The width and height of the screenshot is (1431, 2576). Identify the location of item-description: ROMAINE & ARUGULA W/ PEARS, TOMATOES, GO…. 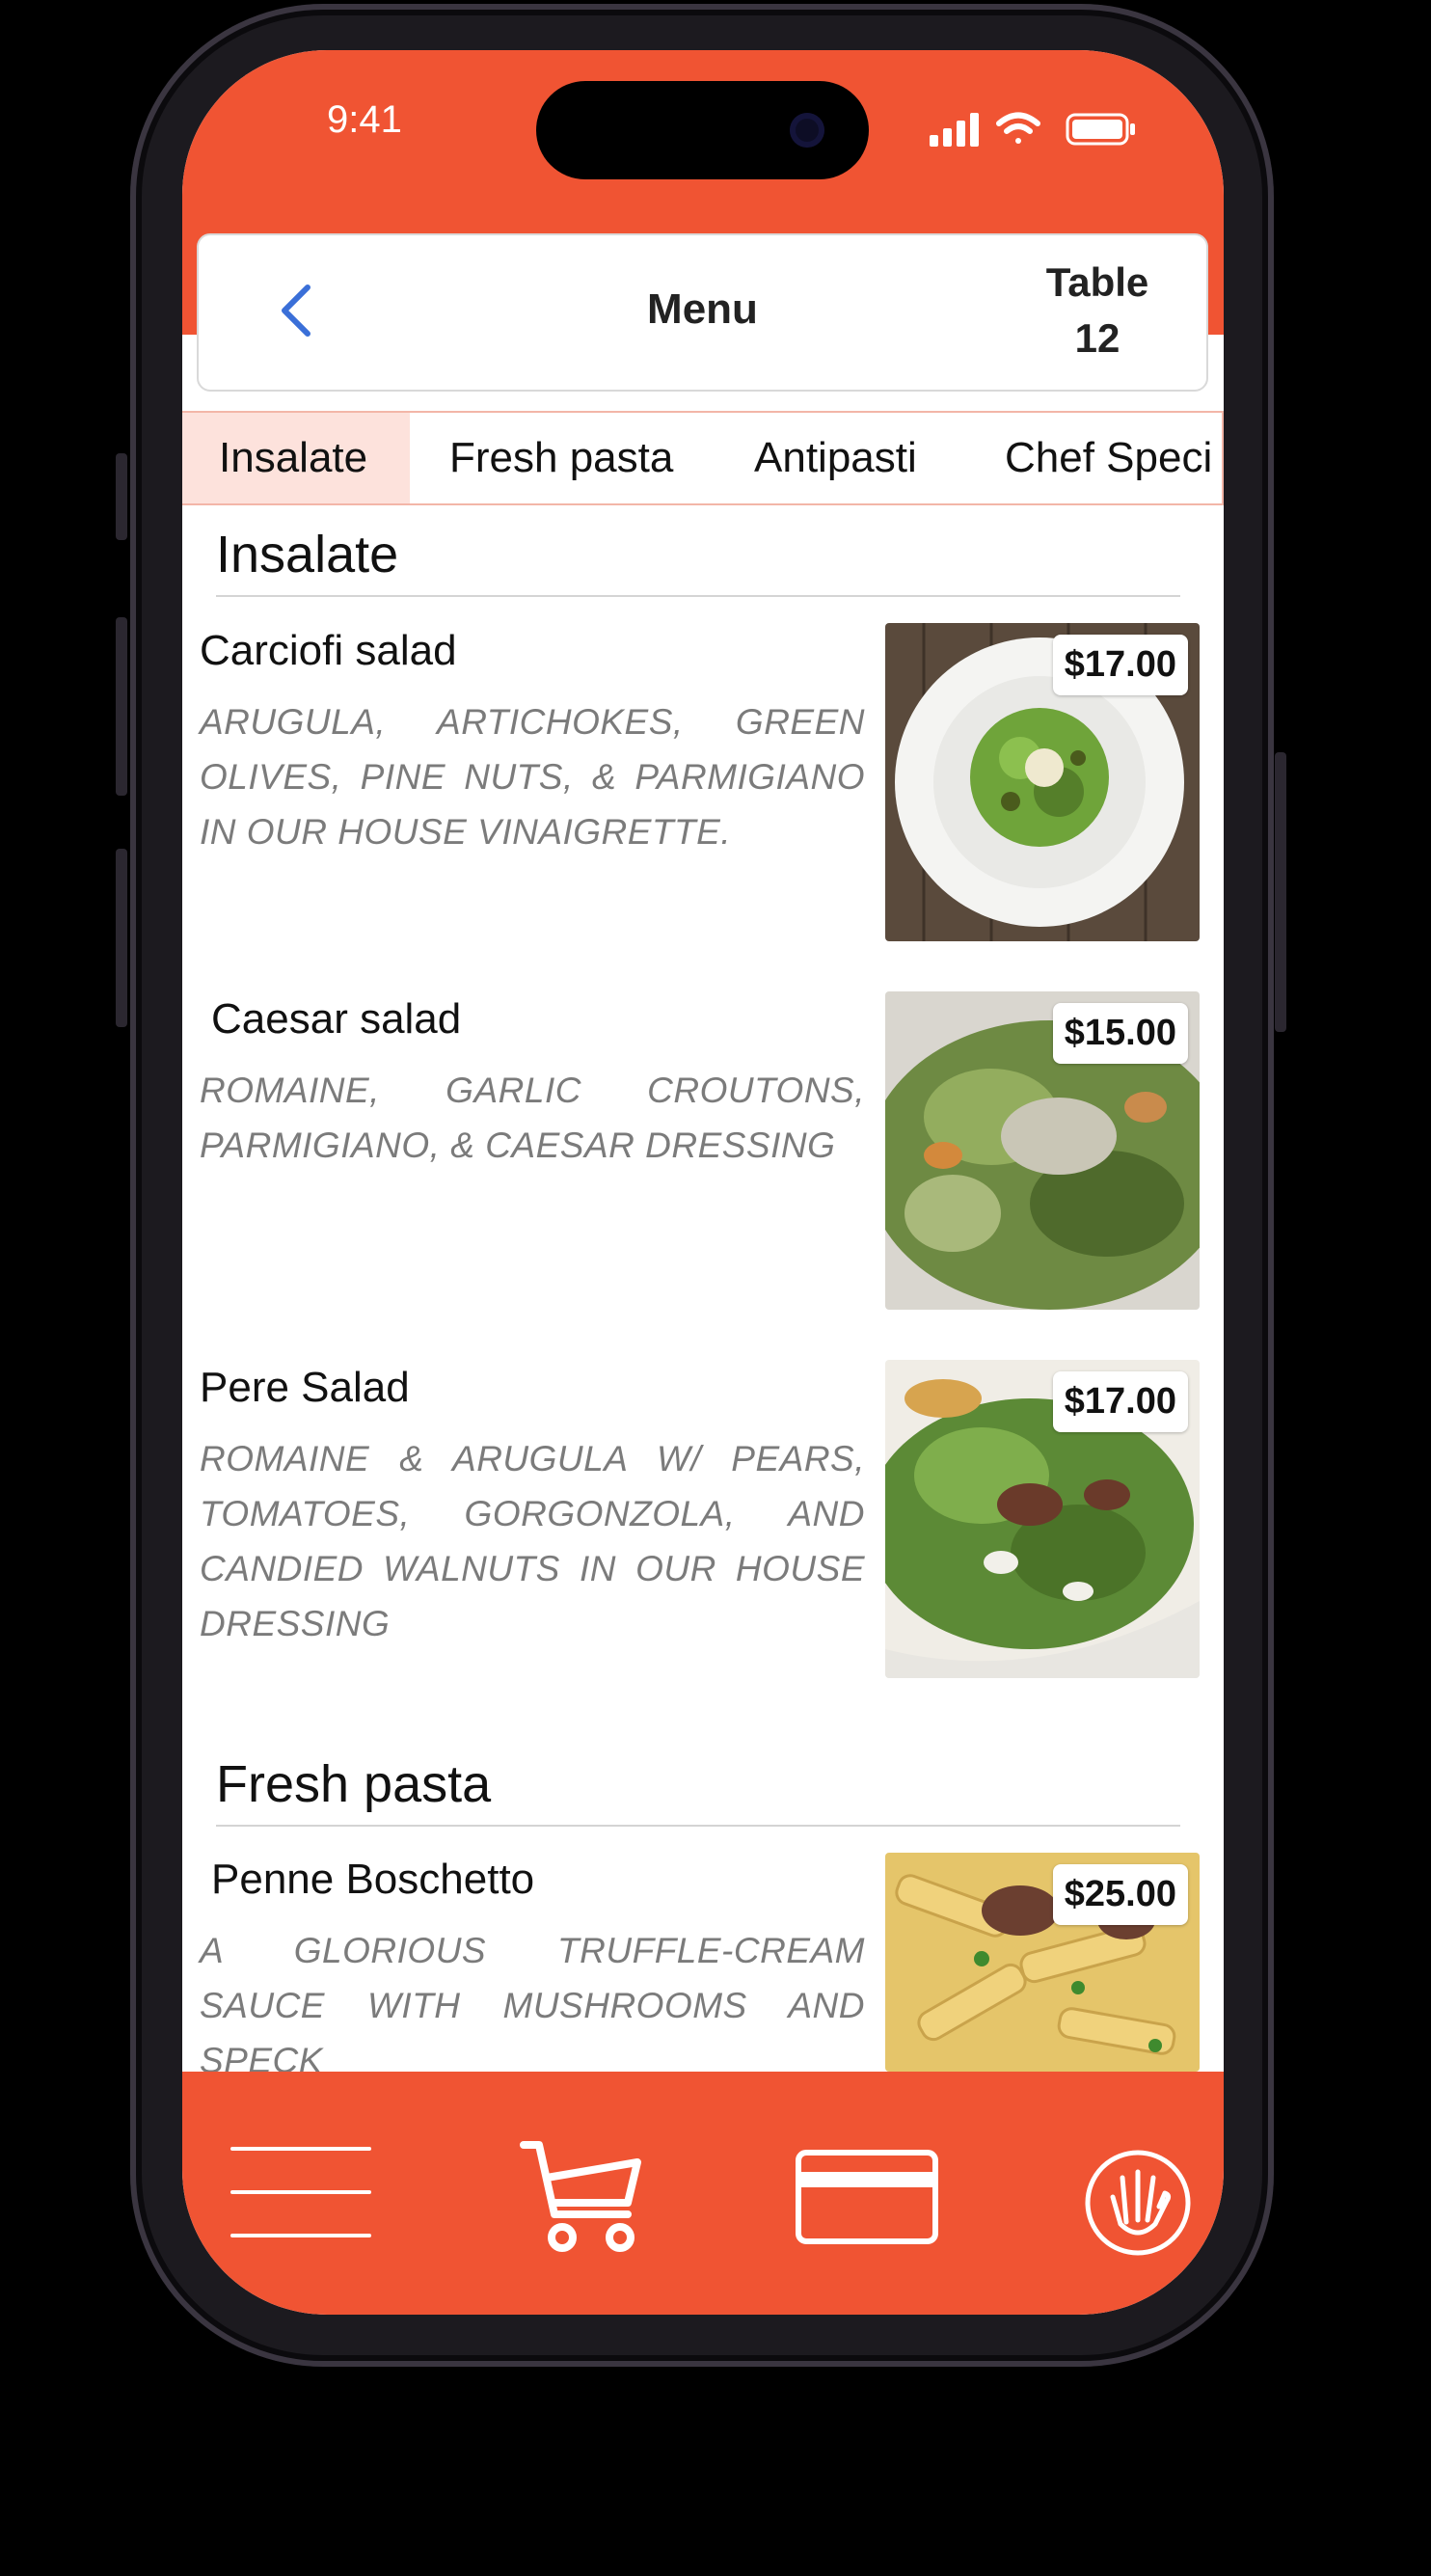
(532, 1541).